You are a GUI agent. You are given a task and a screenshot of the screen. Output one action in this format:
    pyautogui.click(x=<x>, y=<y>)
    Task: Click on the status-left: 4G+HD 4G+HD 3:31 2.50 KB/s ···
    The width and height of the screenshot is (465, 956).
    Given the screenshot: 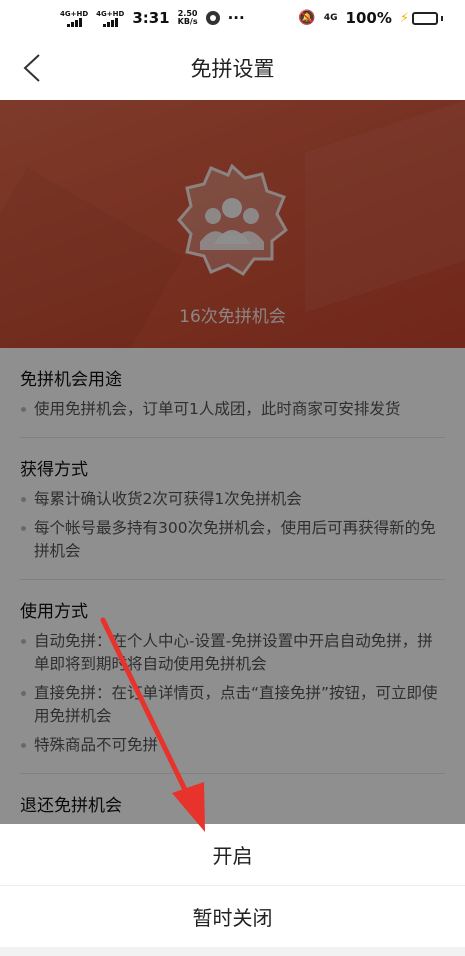 What is the action you would take?
    pyautogui.click(x=152, y=18)
    